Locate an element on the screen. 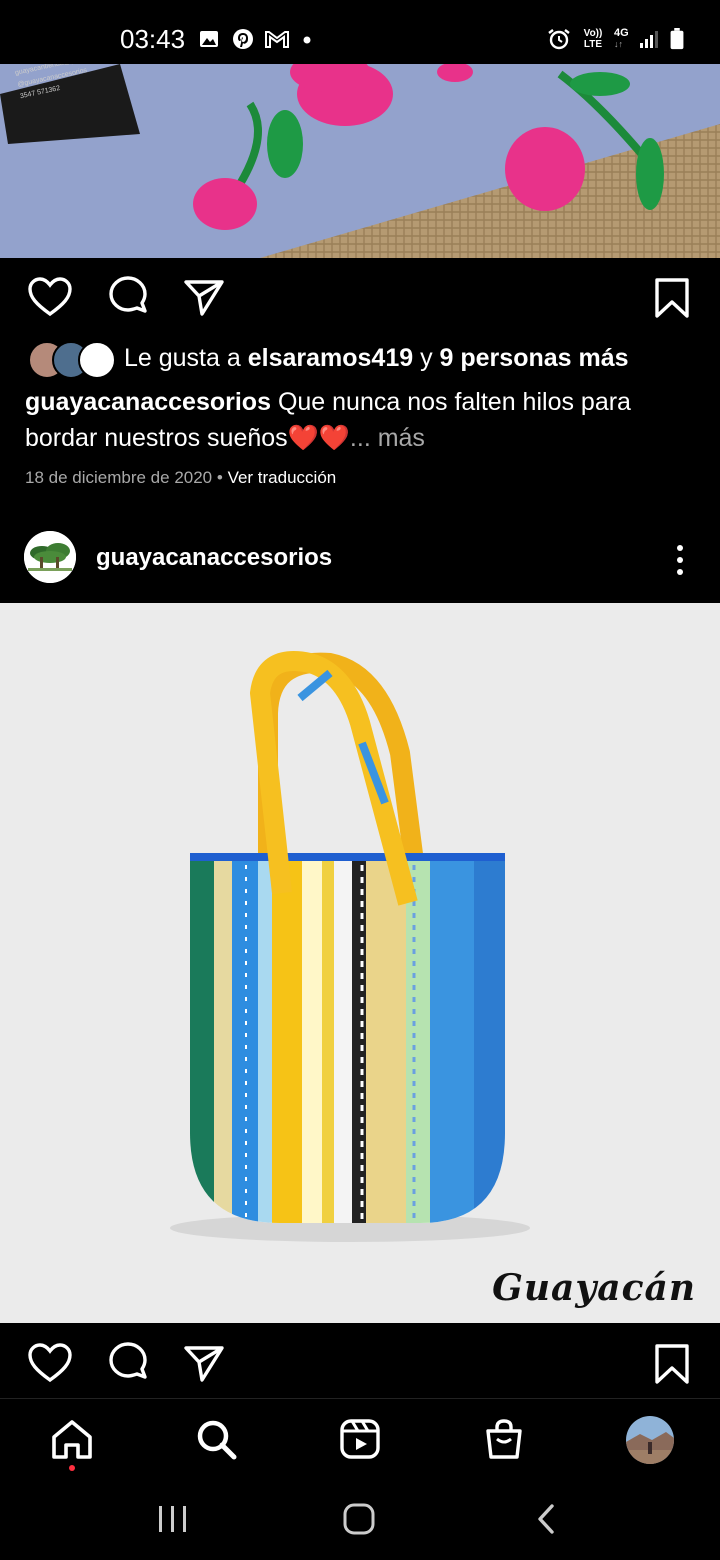 Image resolution: width=720 pixels, height=1560 pixels. 4g-icon: 4G ↓↑ is located at coordinates (621, 38).